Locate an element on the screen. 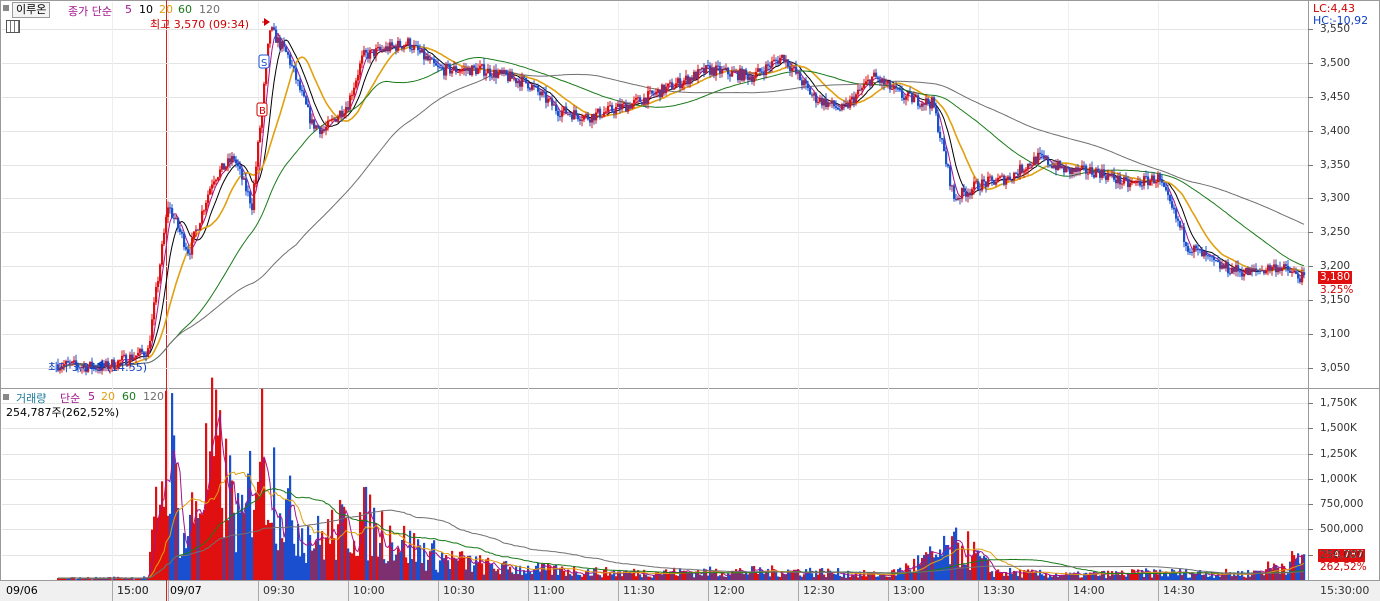  vol-ma-period-5: 5 is located at coordinates (91, 396).